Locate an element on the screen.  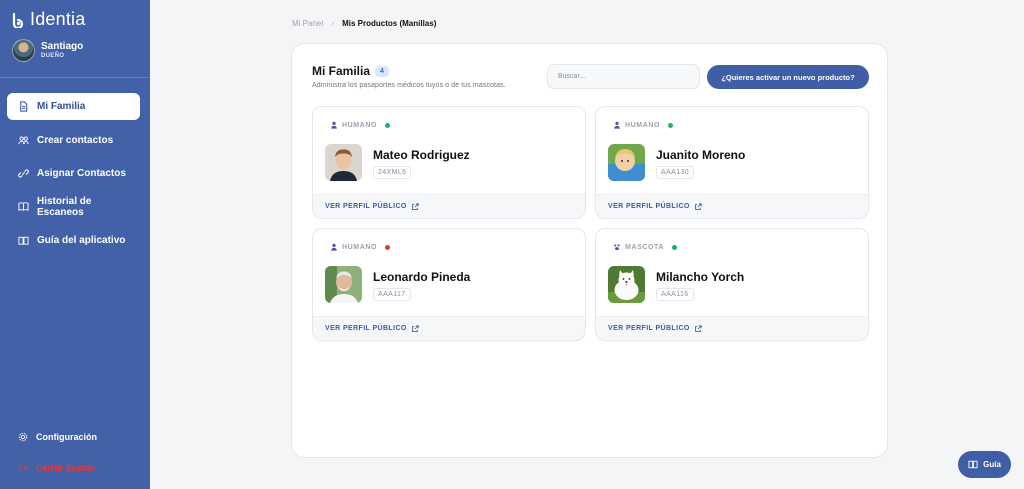
chevron-right-icon: › is located at coordinates (333, 23).